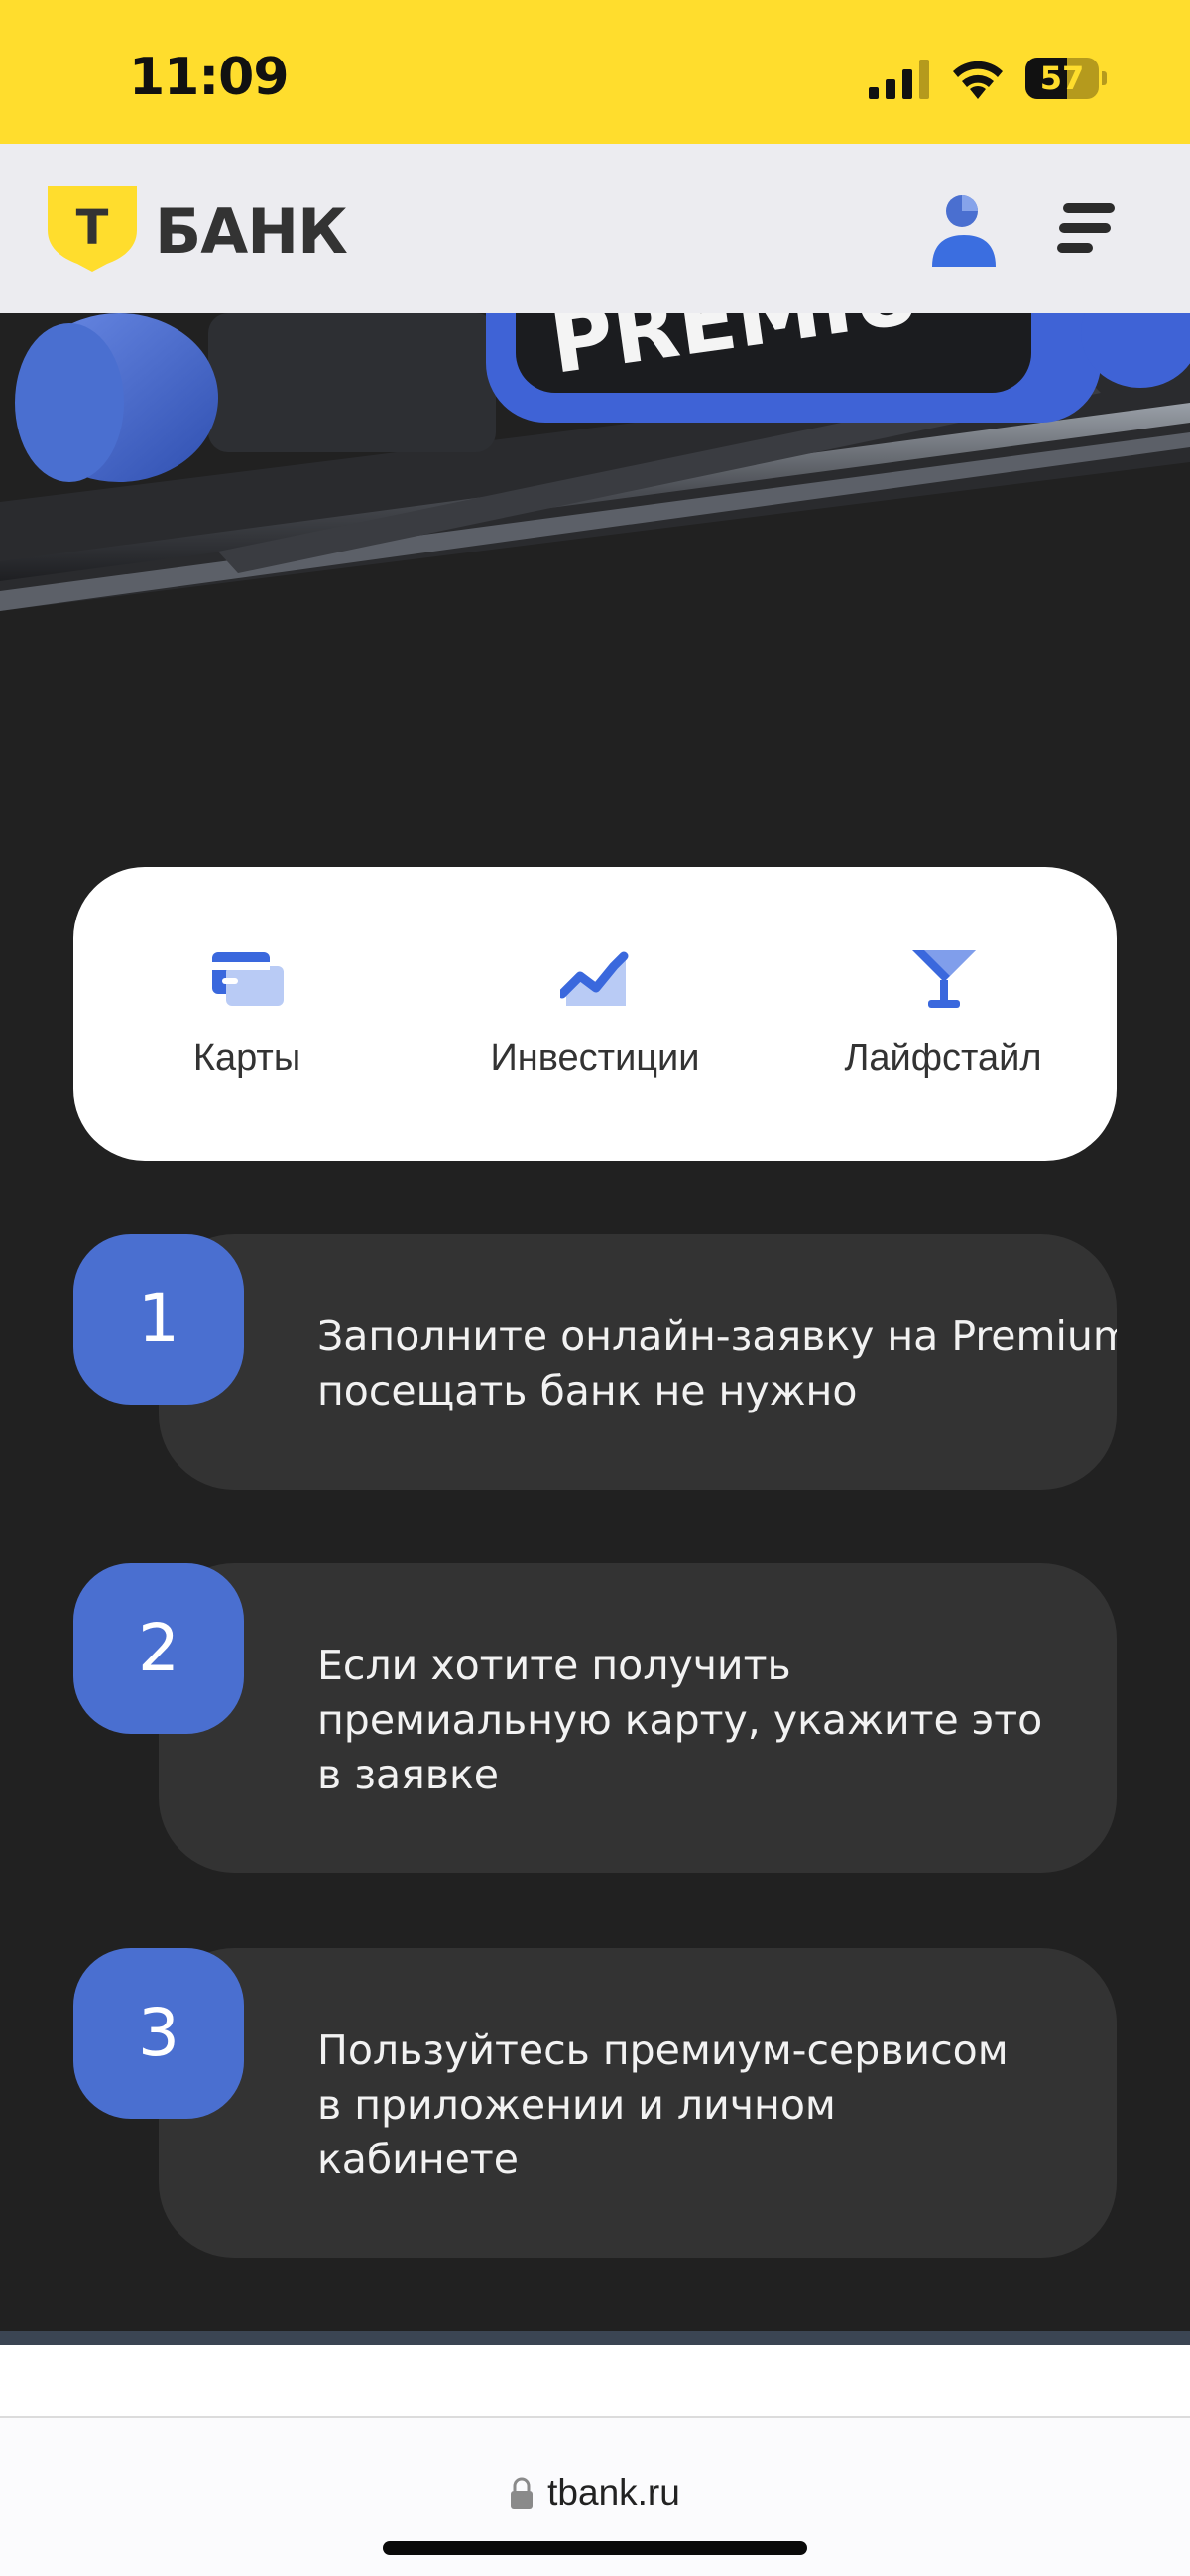 This screenshot has width=1190, height=2576. What do you see at coordinates (613, 2492) in the screenshot?
I see `url-text: tbank.ru` at bounding box center [613, 2492].